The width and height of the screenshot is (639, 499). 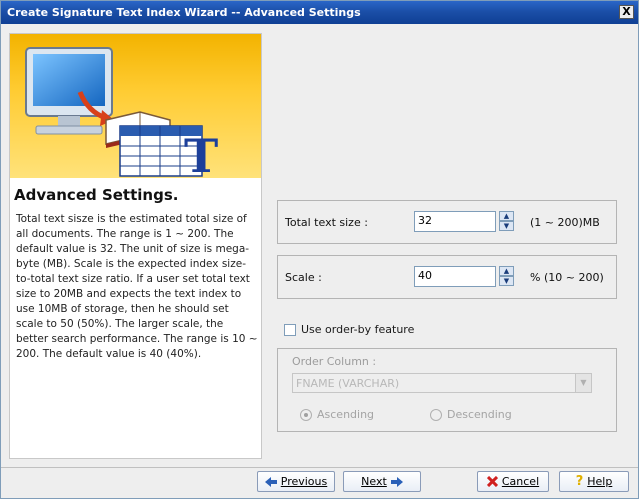 I want to click on panel-heading: Advanced Settings., so click(x=96, y=195).